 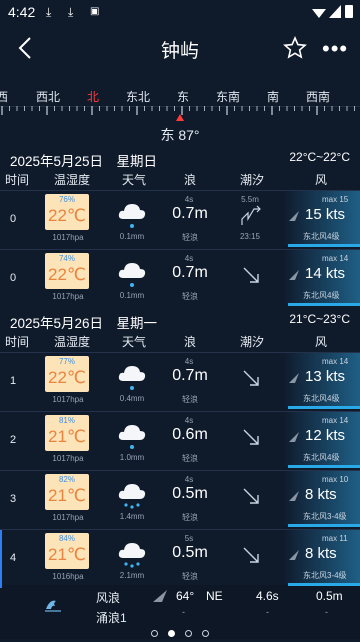 I want to click on temp-humidity-box: 82% 21℃, so click(x=67, y=492).